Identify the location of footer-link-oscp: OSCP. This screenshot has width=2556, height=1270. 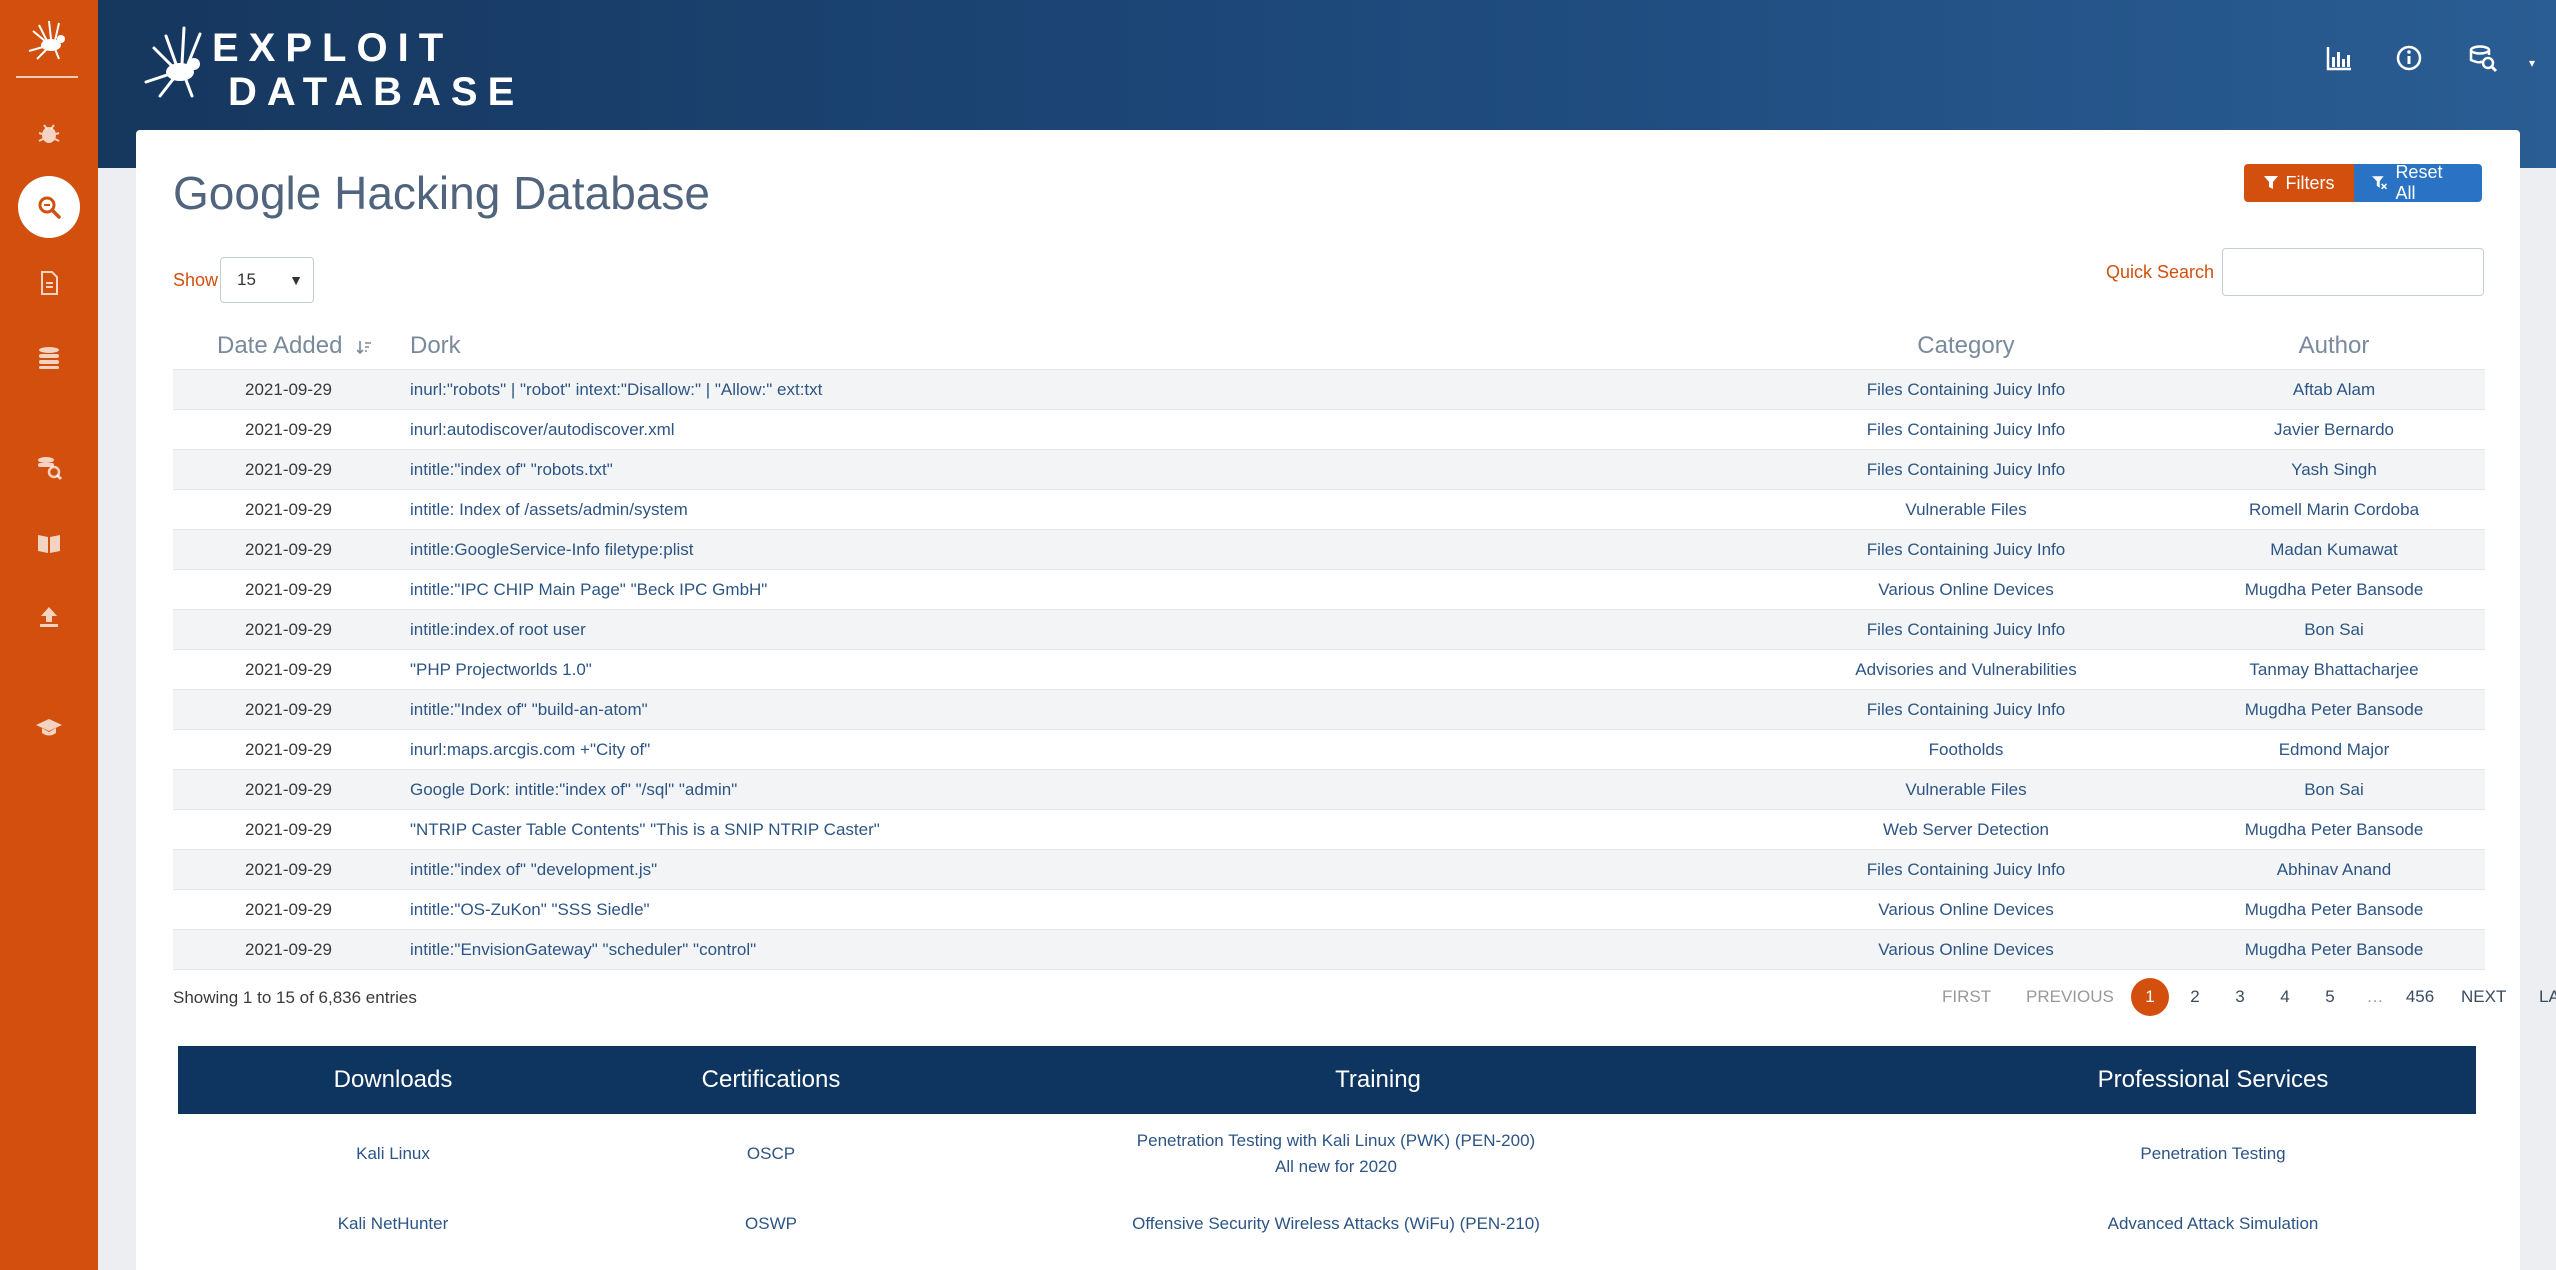
(771, 1154).